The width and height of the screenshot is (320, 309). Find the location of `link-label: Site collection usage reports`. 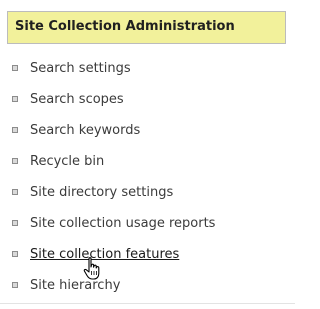

link-label: Site collection usage reports is located at coordinates (122, 223).